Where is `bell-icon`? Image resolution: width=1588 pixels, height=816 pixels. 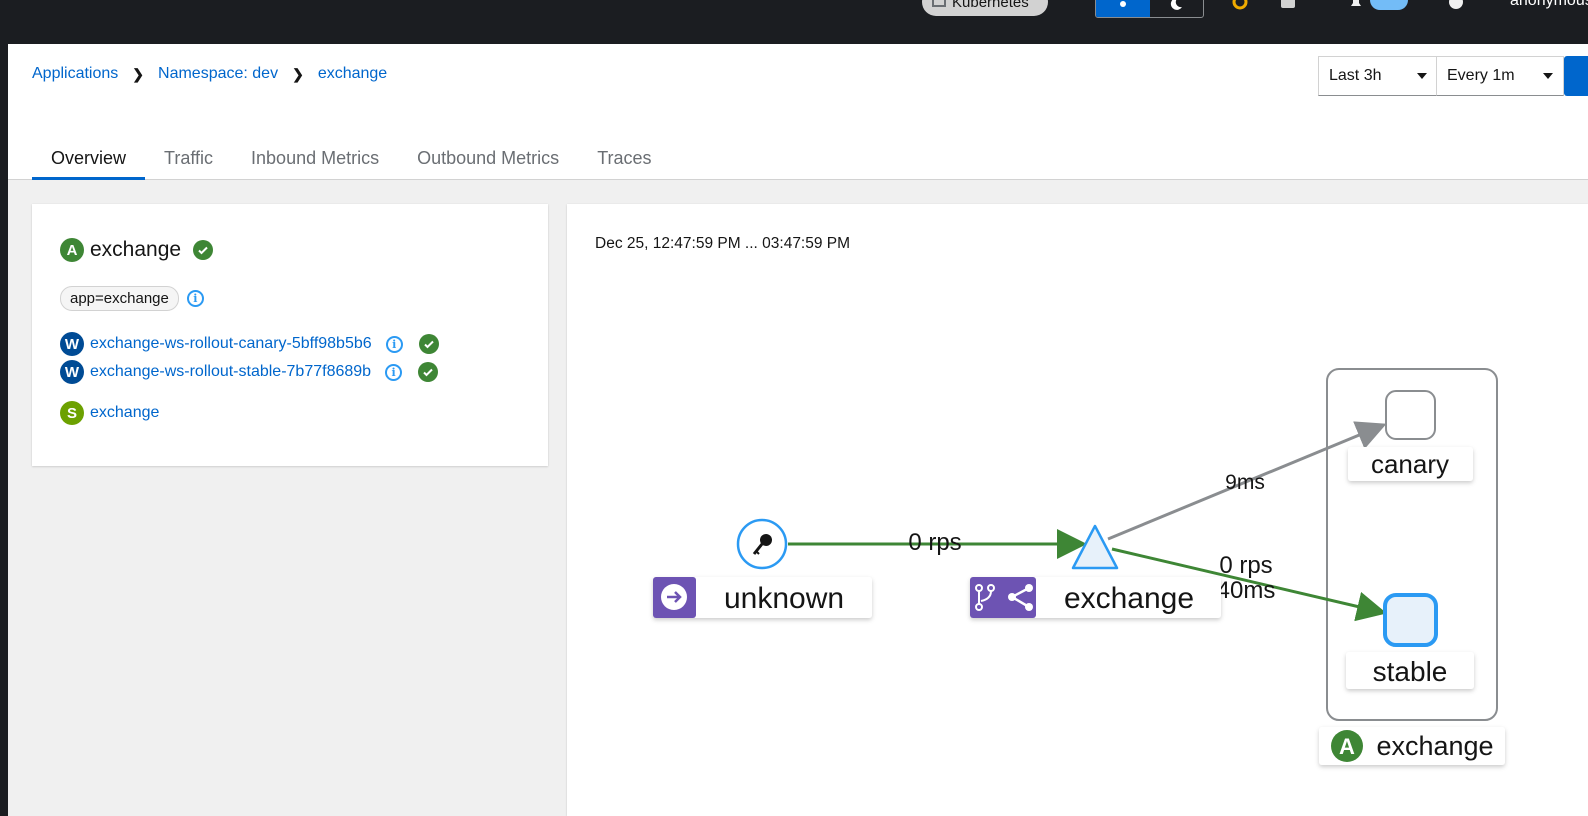 bell-icon is located at coordinates (1356, 6).